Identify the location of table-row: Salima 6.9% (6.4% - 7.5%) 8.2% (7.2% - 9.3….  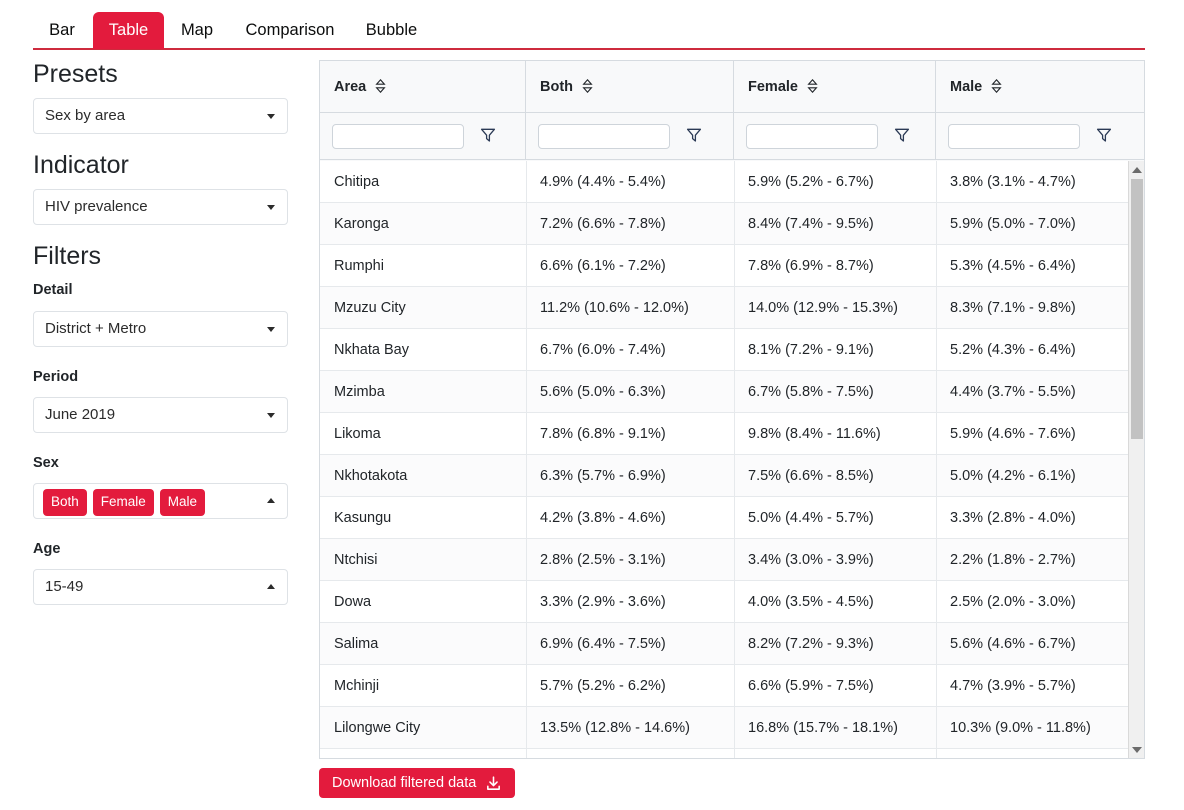
(725, 644).